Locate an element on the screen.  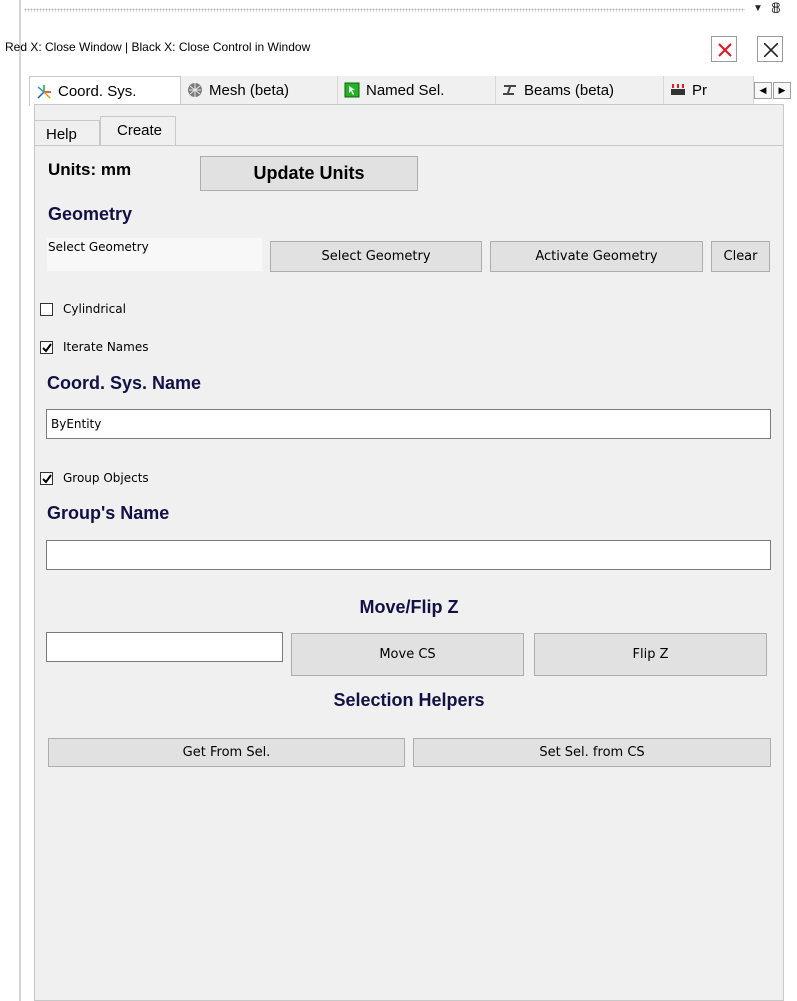
tab-coord-sys: Coord. Sys. is located at coordinates (105, 91).